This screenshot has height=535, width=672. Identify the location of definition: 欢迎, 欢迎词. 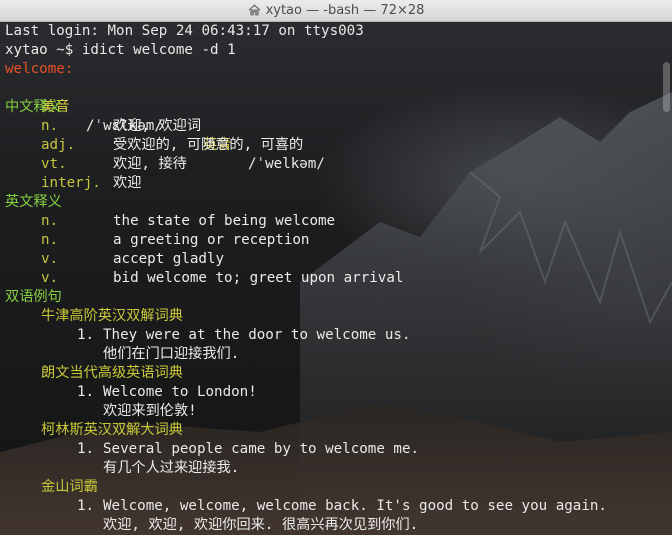
(157, 126).